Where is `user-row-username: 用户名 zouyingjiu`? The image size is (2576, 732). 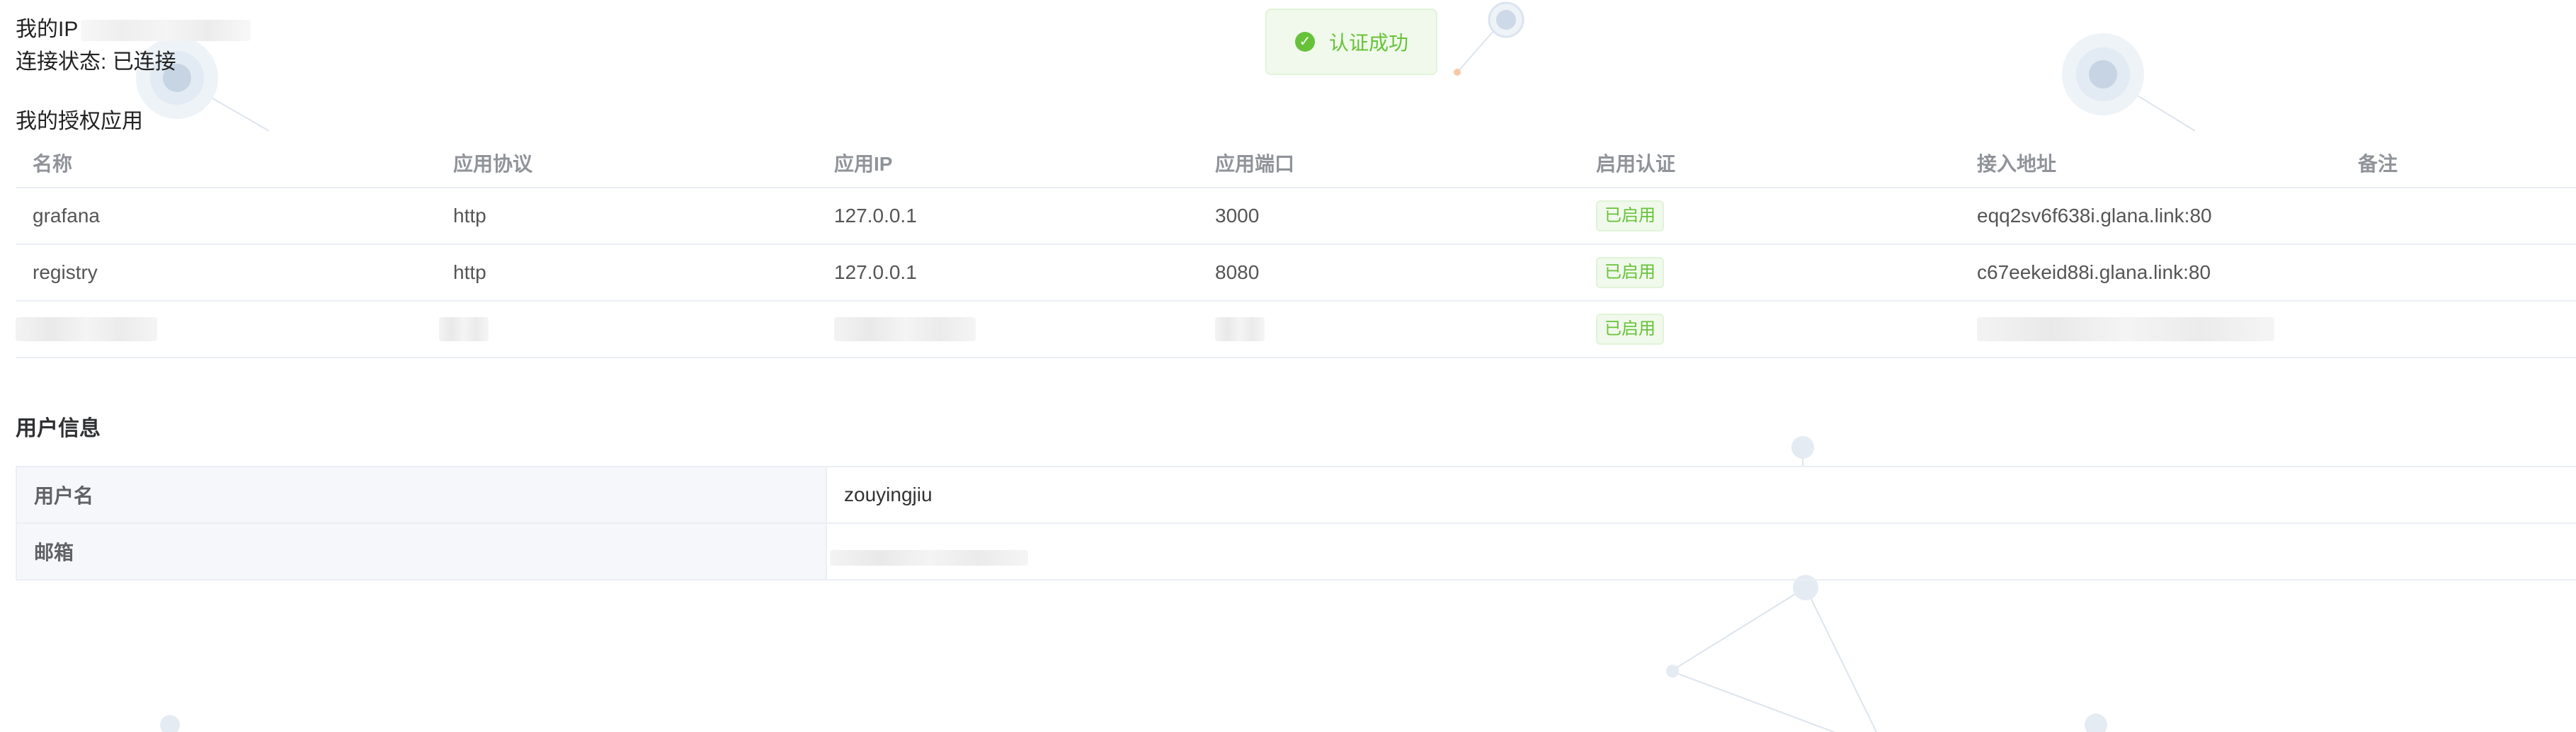 user-row-username: 用户名 zouyingjiu is located at coordinates (1296, 495).